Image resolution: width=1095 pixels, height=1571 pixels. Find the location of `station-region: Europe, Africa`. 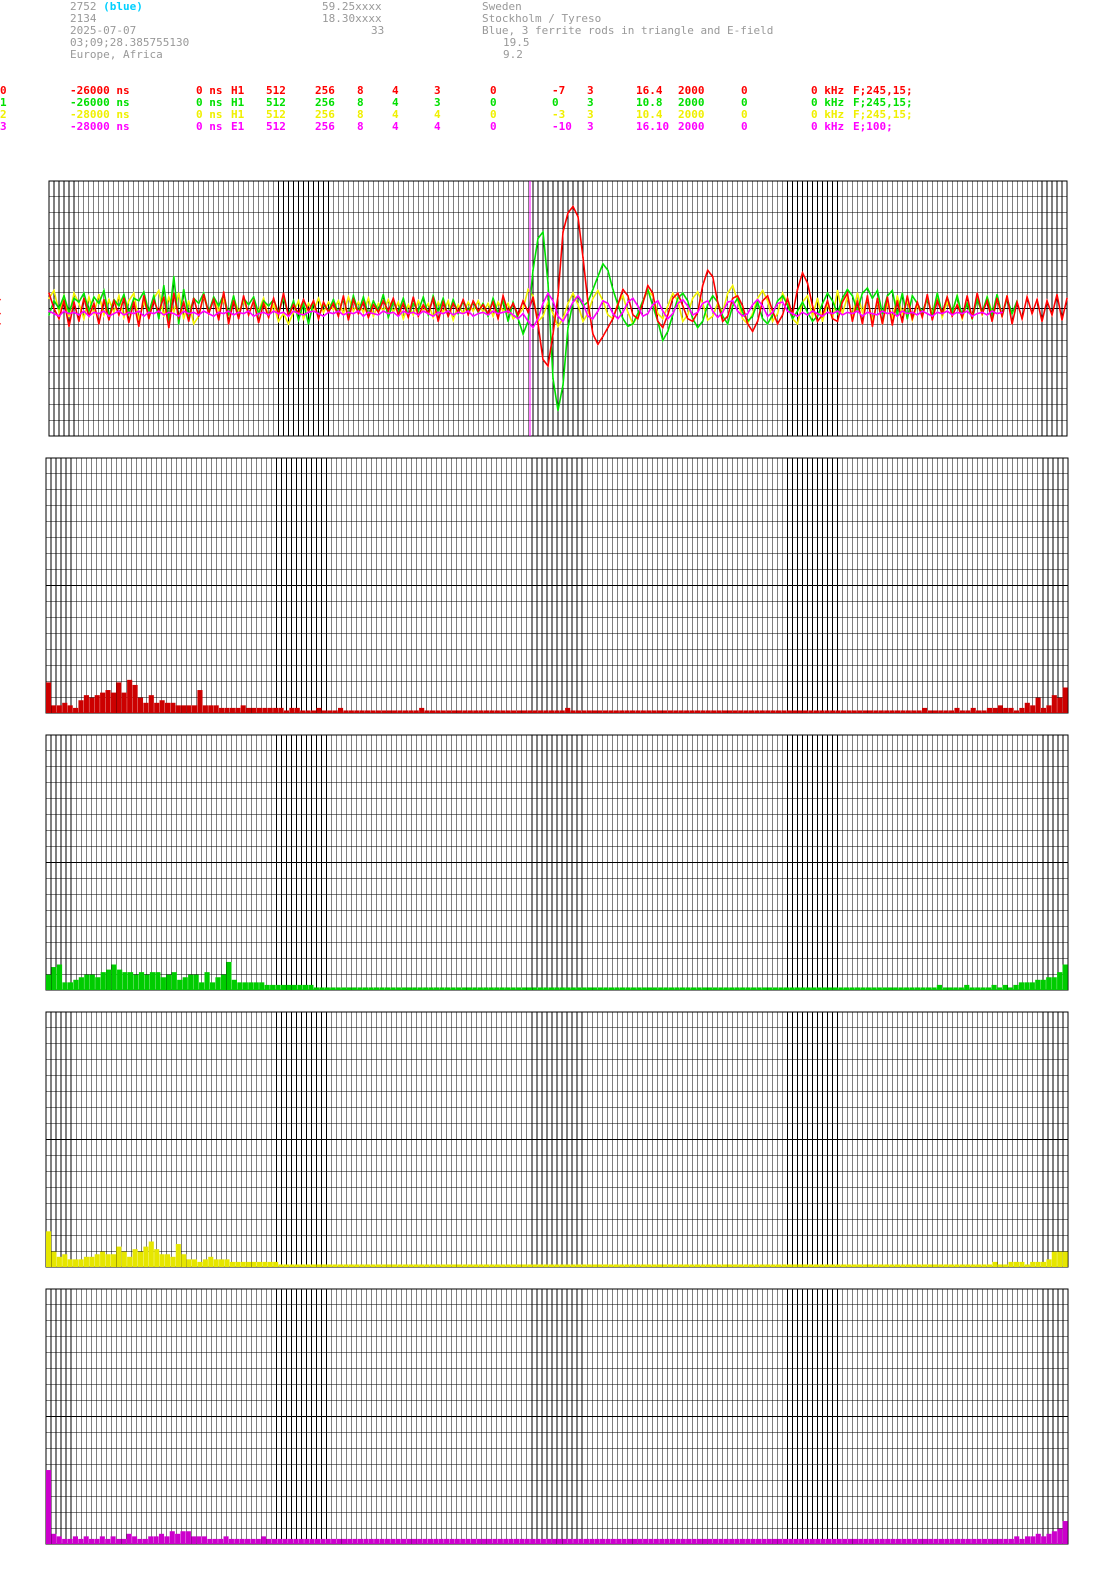

station-region: Europe, Africa is located at coordinates (116, 54).